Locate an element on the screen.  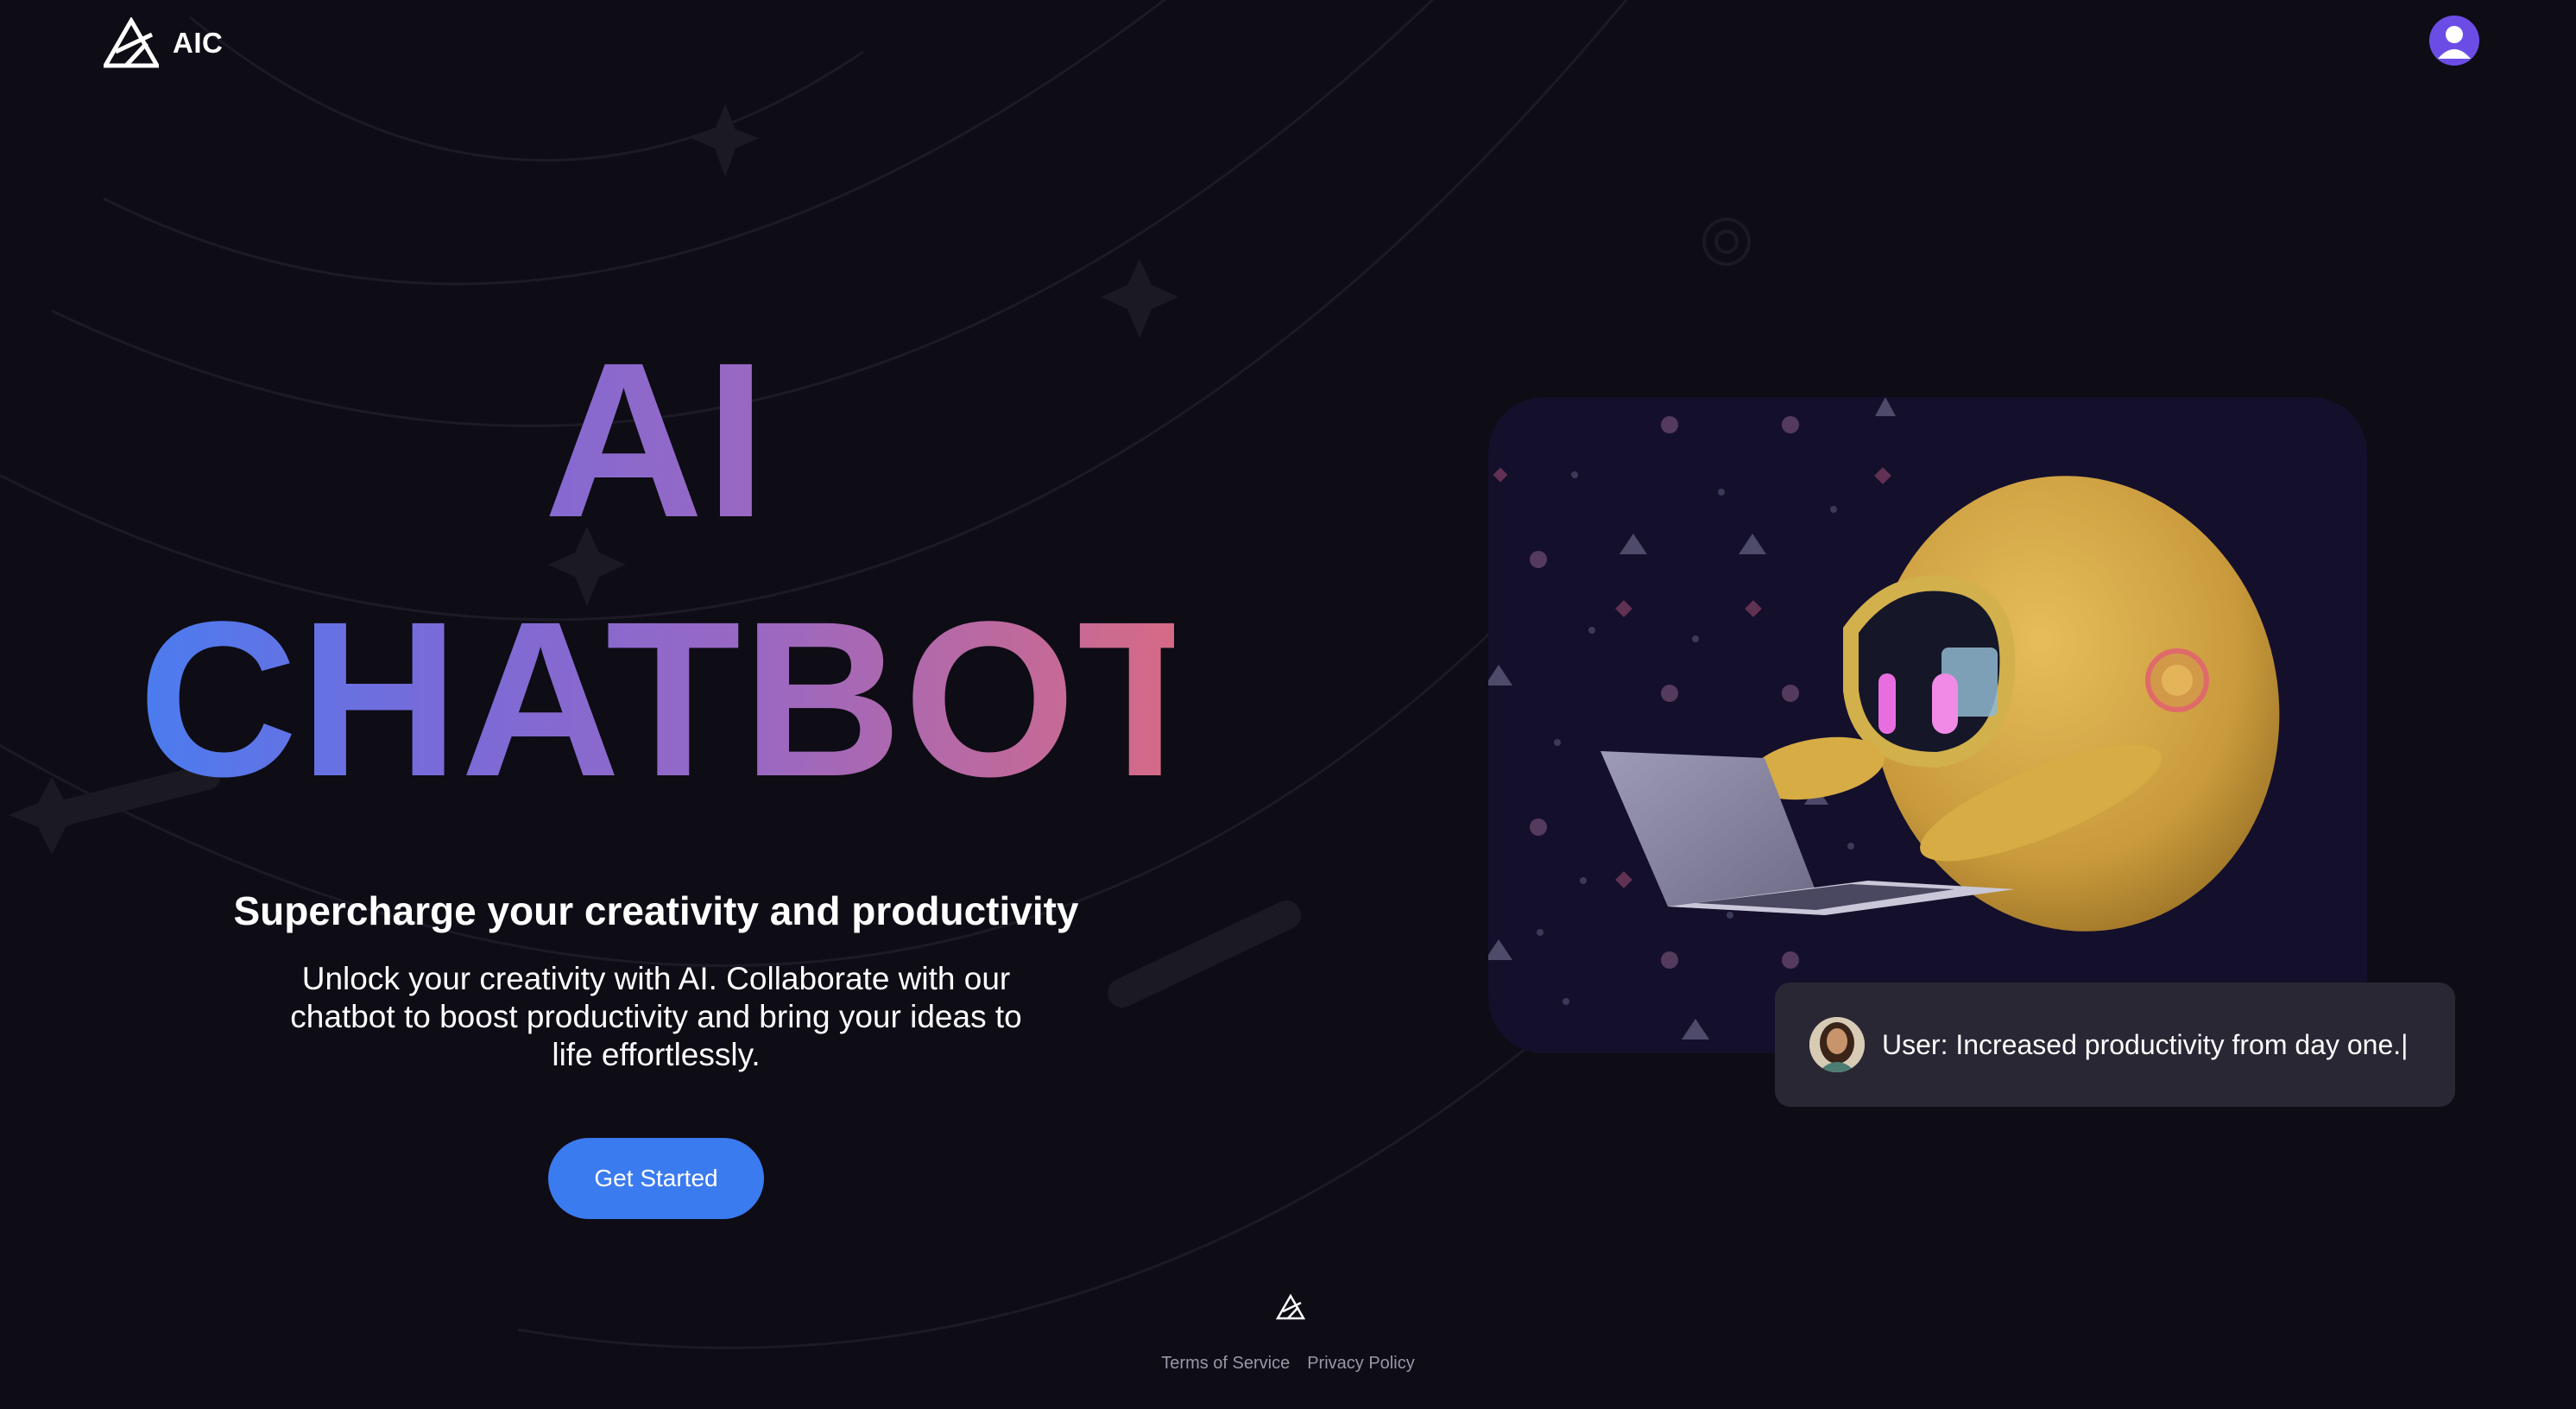
hero-title-line-2: CHATBOT is located at coordinates (676, 700).